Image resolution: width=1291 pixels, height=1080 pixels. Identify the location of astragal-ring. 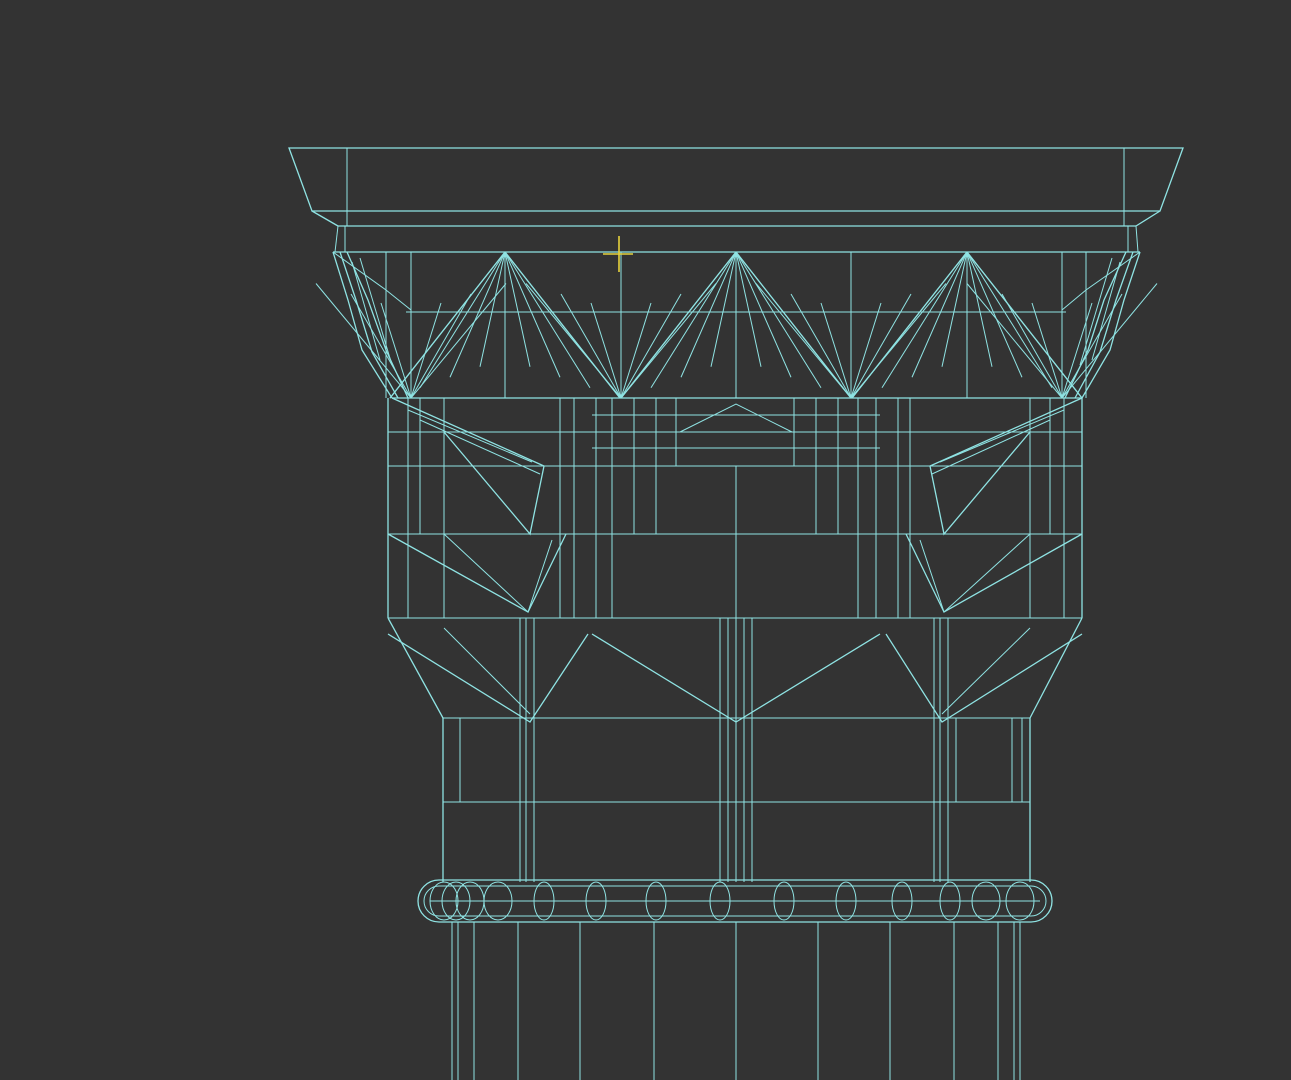
(735, 901).